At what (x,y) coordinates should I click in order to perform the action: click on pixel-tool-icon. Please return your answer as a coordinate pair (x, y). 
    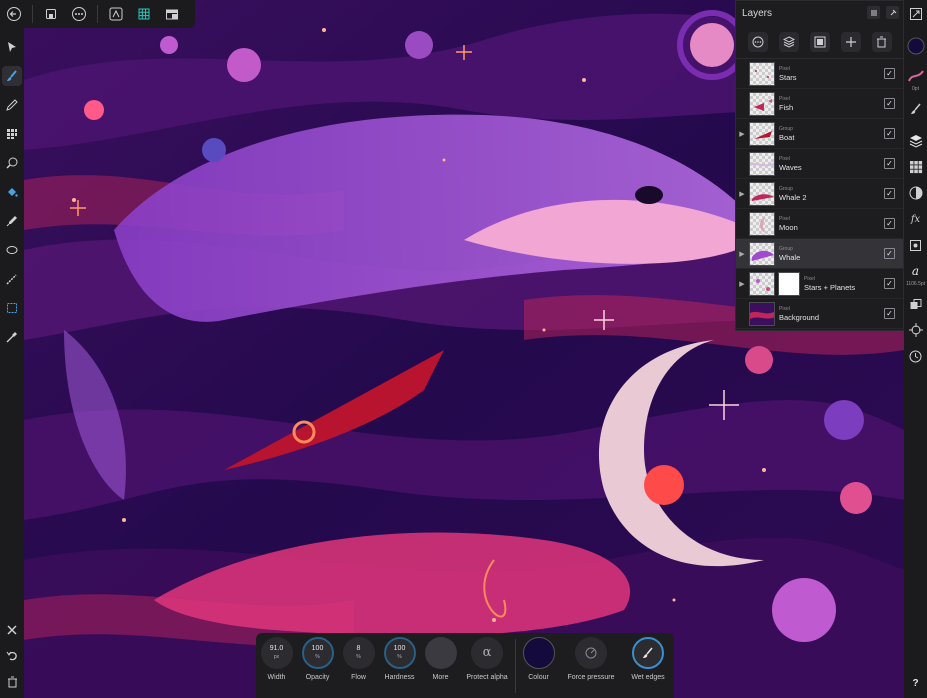
    Looking at the image, I should click on (12, 134).